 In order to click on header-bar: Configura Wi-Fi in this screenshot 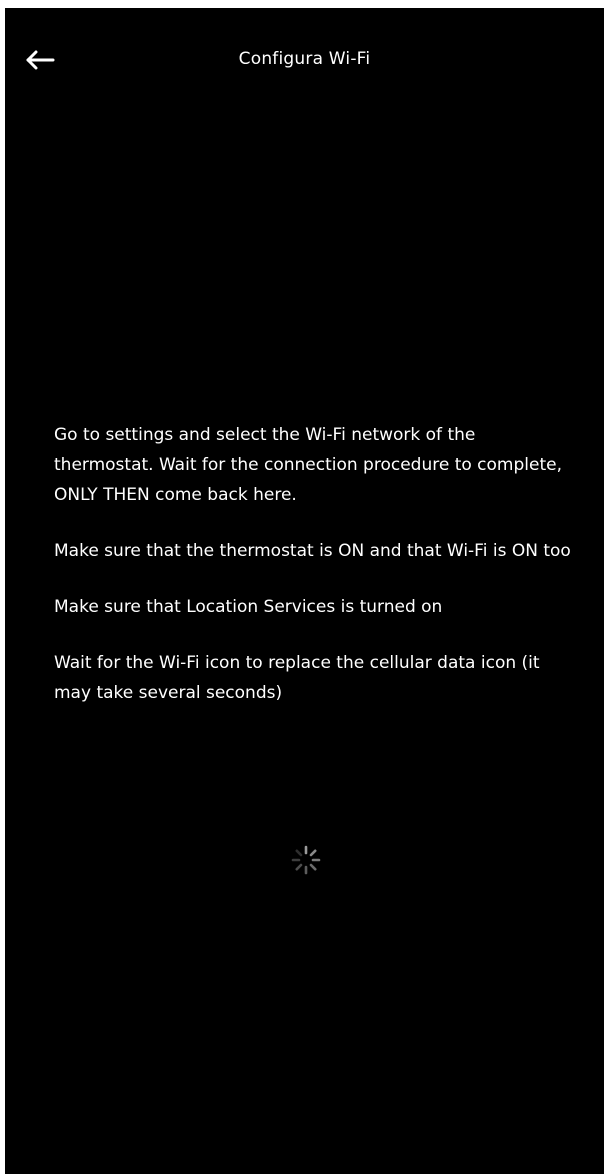, I will do `click(304, 60)`.